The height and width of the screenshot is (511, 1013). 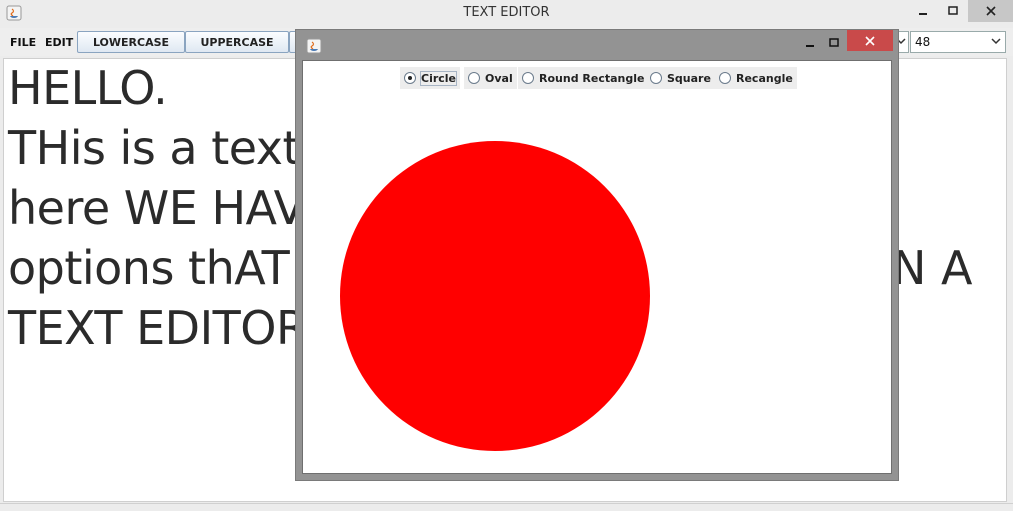 I want to click on maximize-button, so click(x=953, y=11).